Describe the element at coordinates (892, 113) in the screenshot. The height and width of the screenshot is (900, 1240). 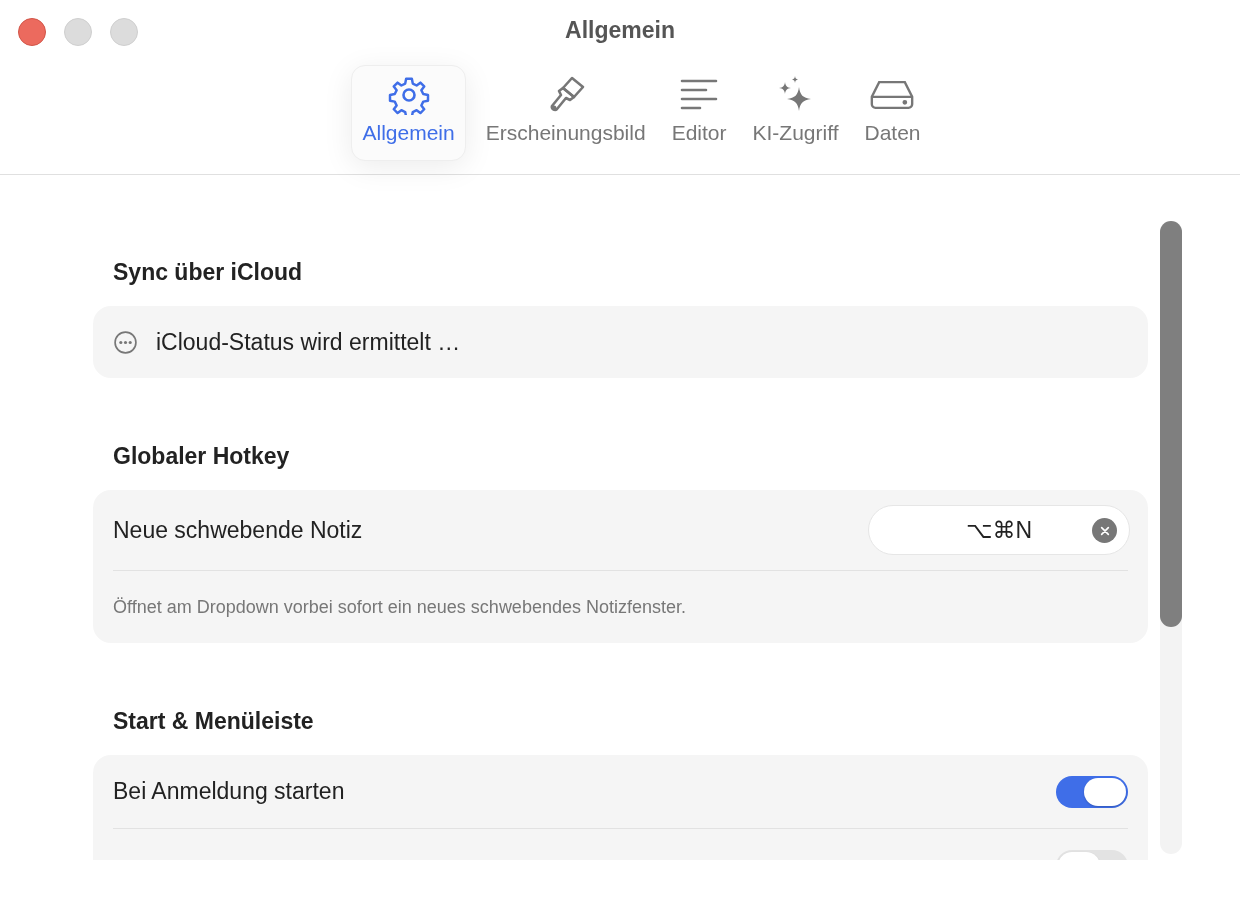
I see `toolbar-tab: Daten` at that location.